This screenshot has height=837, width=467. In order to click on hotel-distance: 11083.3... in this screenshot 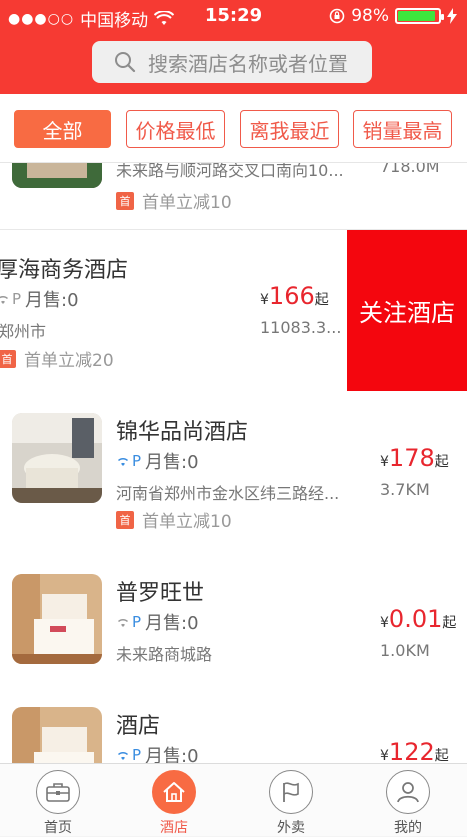, I will do `click(301, 327)`.